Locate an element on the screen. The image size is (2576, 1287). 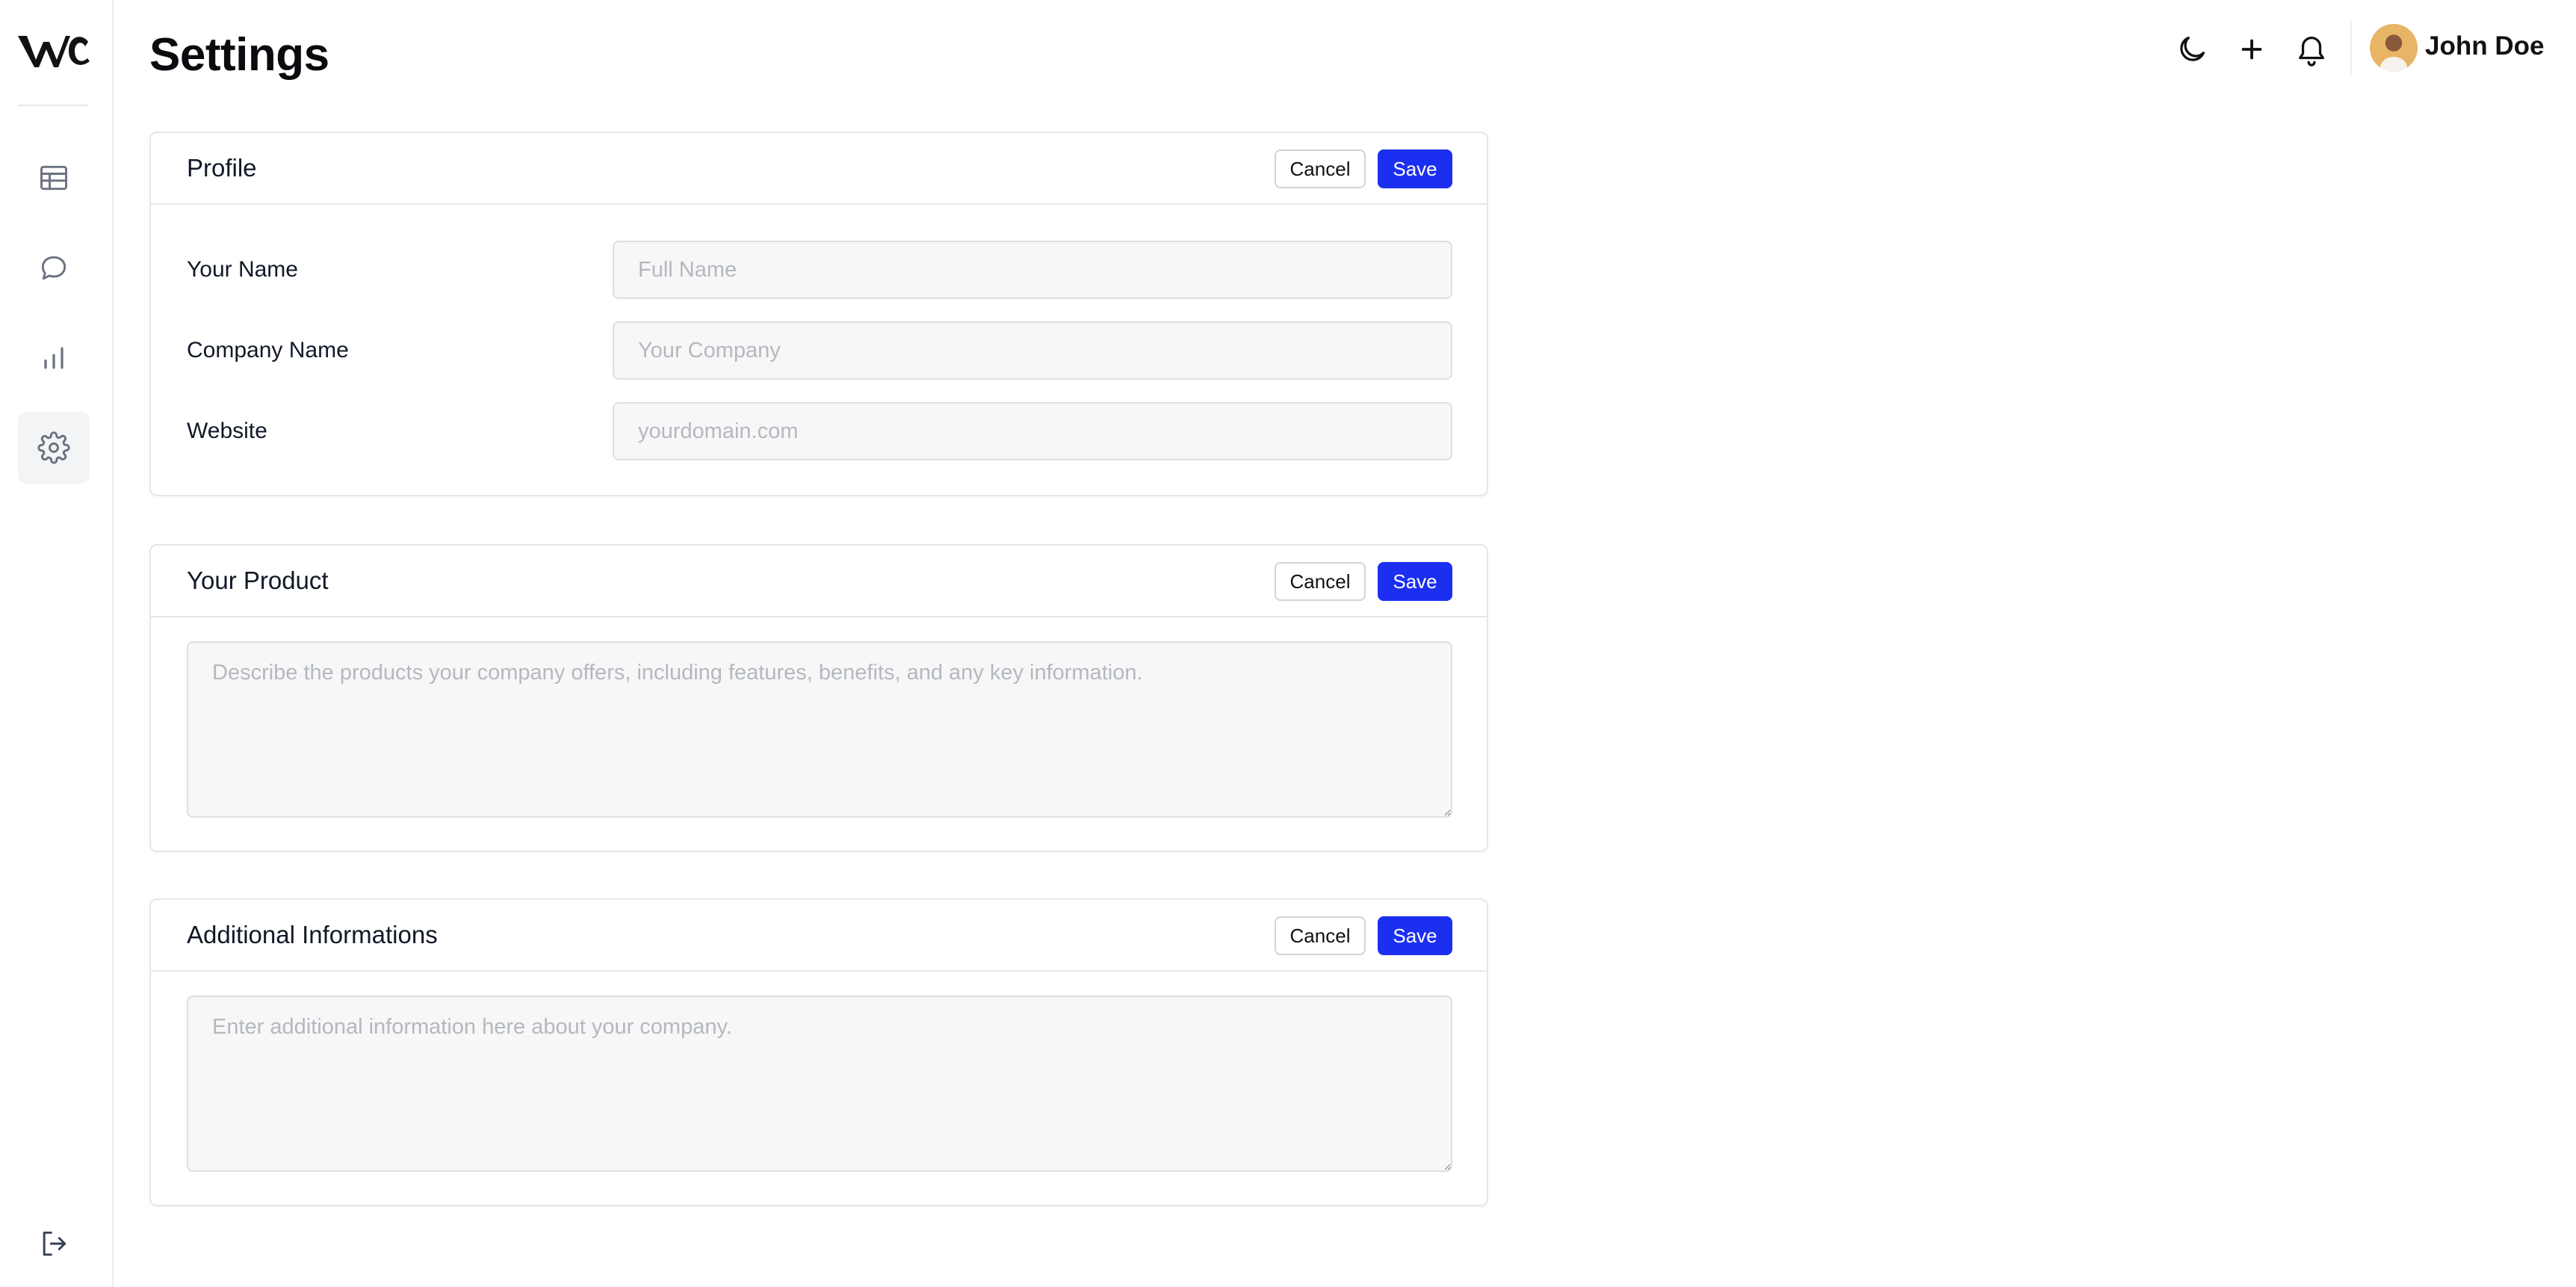
theme-toggle-button is located at coordinates (2192, 49).